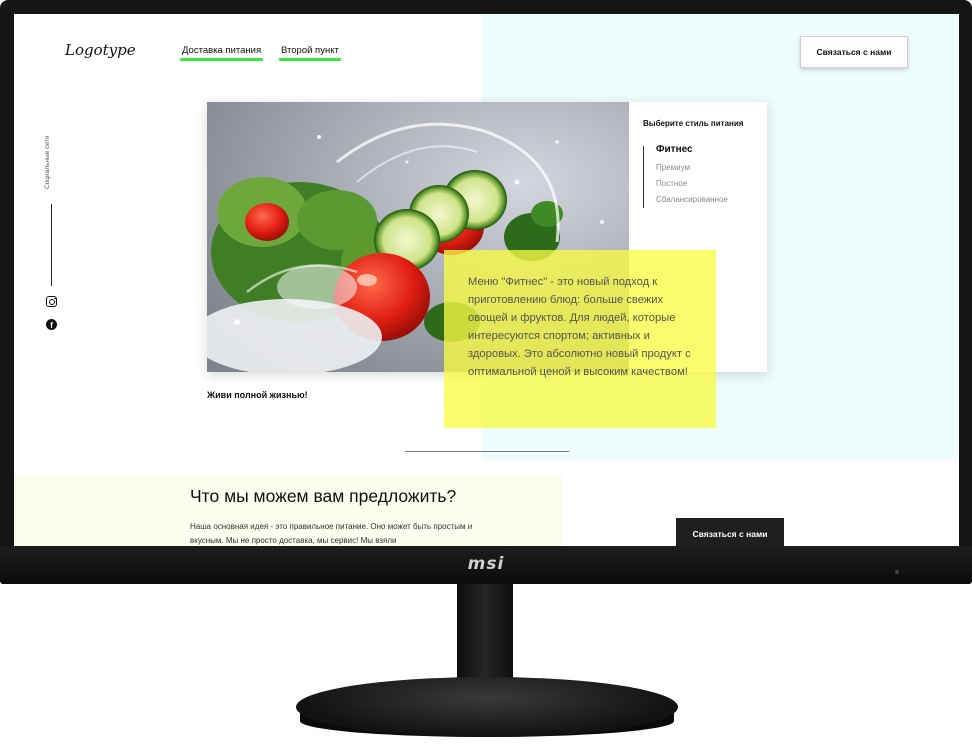 The height and width of the screenshot is (744, 972). Describe the element at coordinates (897, 572) in the screenshot. I see `power-led` at that location.